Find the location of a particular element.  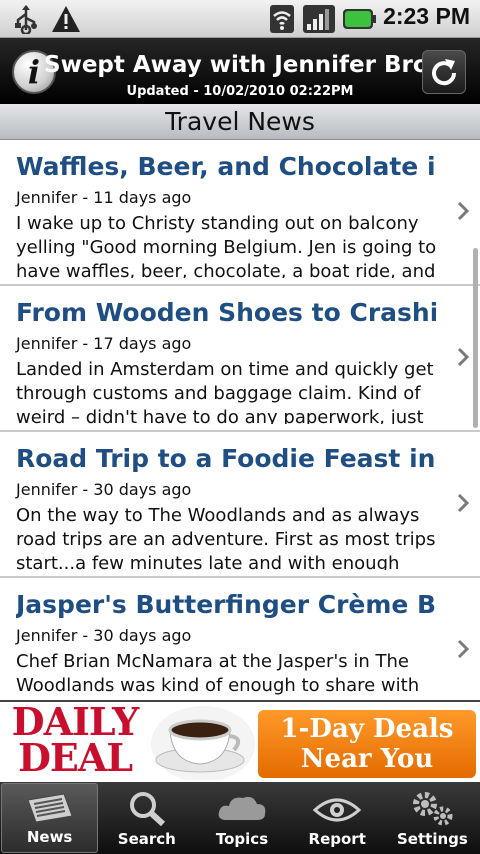

gears-icon is located at coordinates (433, 809).